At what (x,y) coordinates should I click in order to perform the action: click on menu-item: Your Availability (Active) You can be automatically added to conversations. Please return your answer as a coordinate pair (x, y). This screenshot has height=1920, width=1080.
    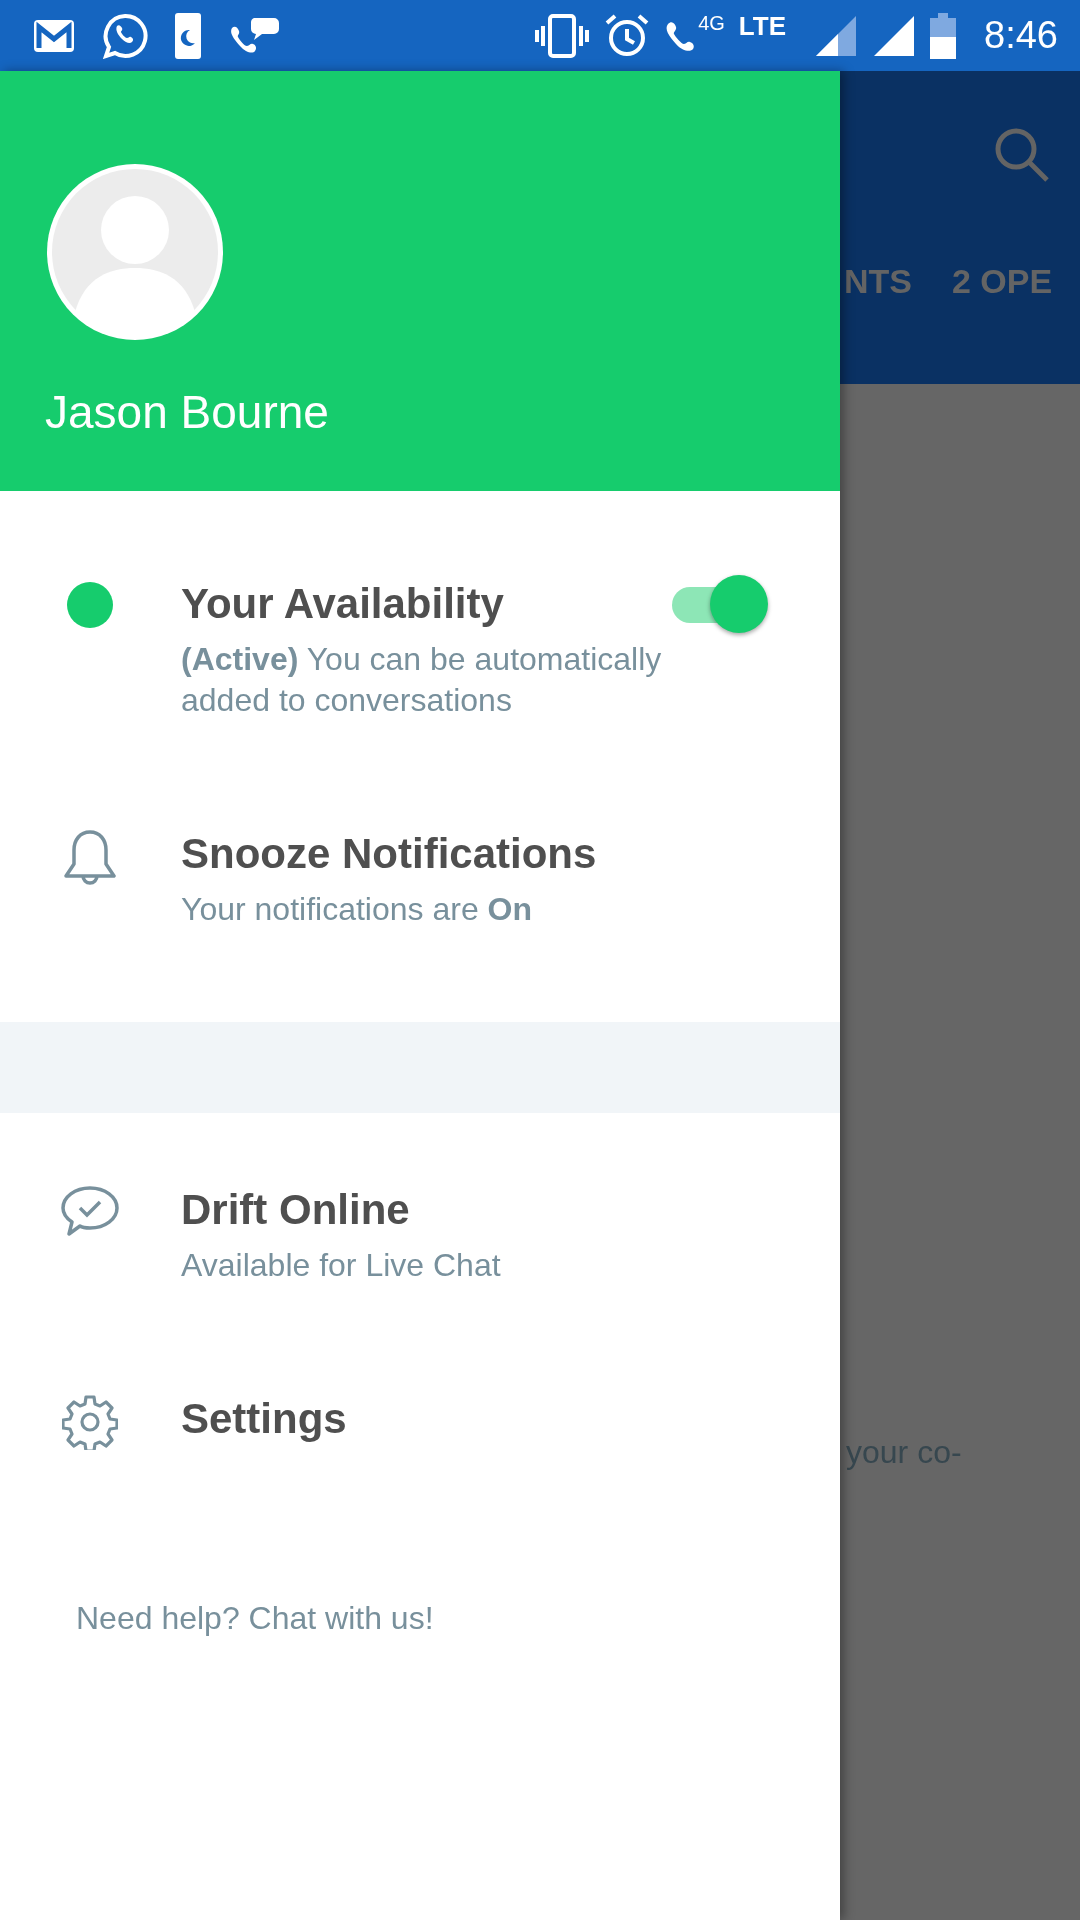
    Looking at the image, I should click on (407, 650).